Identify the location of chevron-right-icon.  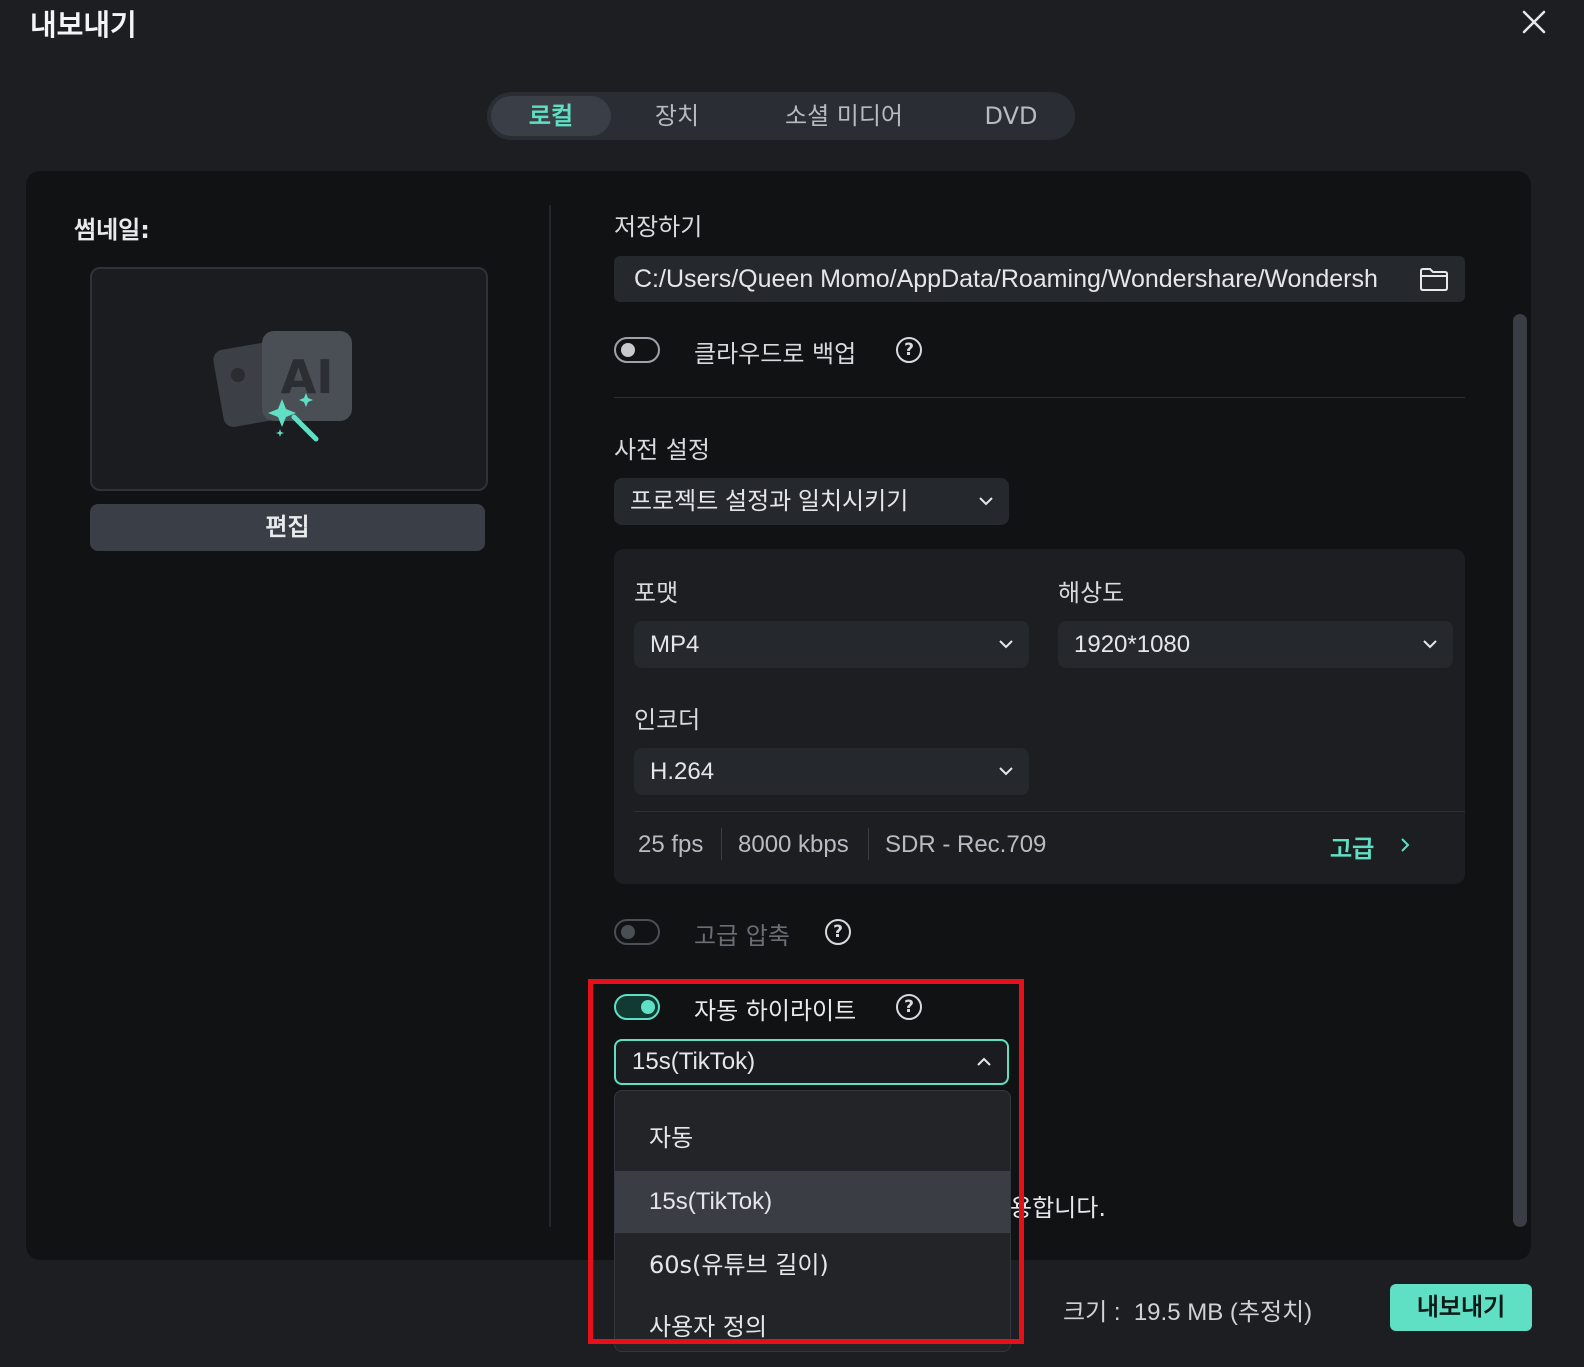
(1405, 845).